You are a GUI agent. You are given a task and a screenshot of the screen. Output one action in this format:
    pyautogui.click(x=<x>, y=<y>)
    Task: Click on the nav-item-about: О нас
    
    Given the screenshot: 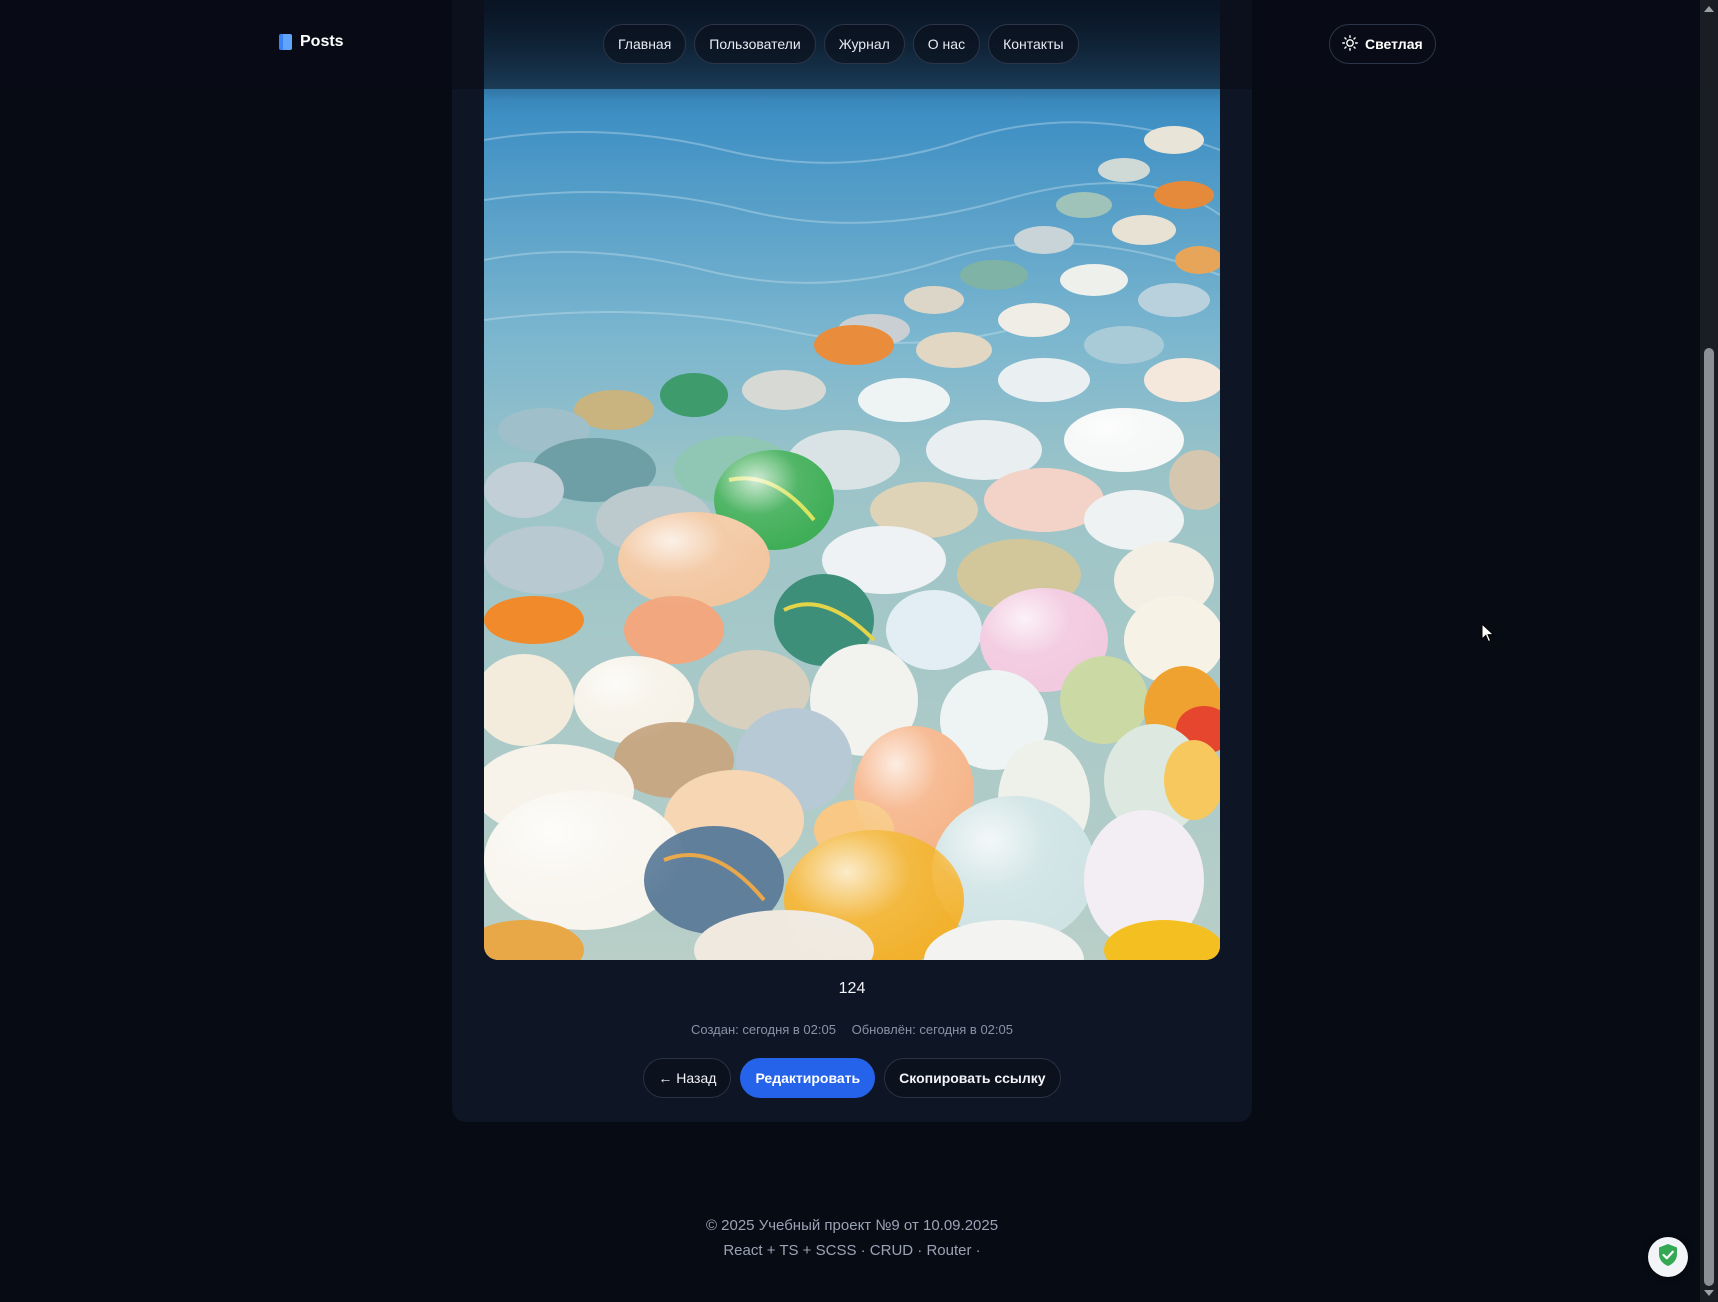 What is the action you would take?
    pyautogui.click(x=946, y=44)
    